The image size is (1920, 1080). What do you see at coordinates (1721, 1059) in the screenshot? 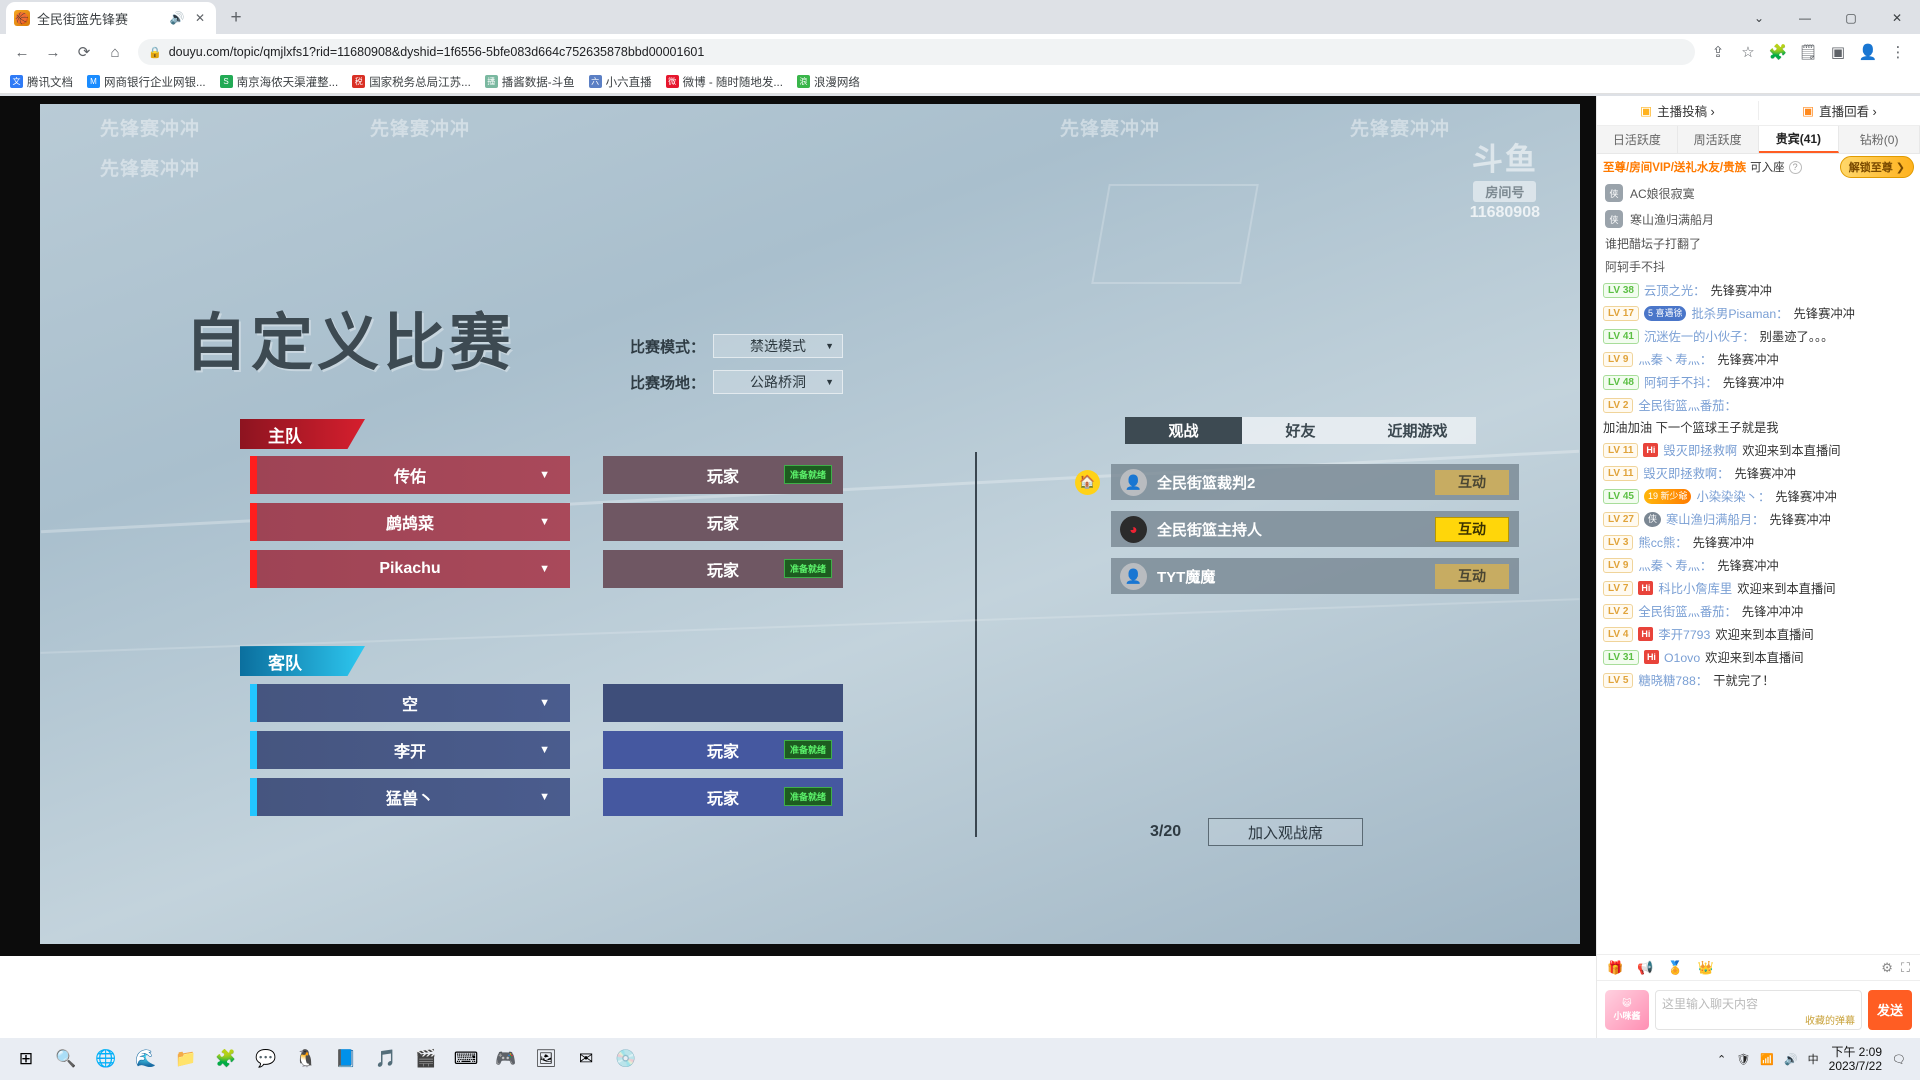
I see `chevron-up-icon: ⌃` at bounding box center [1721, 1059].